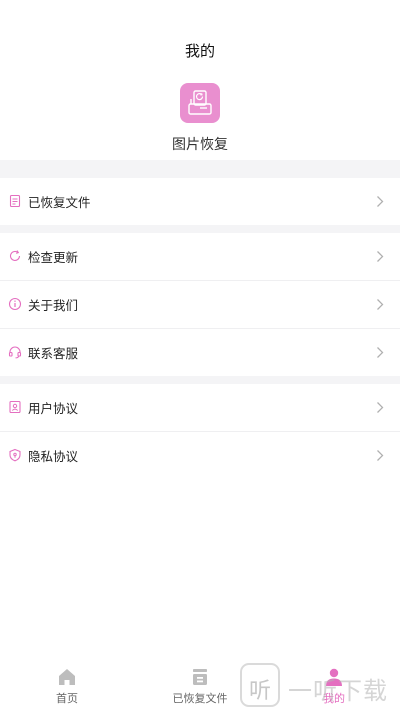  What do you see at coordinates (53, 456) in the screenshot?
I see `menu-label: 隐私协议` at bounding box center [53, 456].